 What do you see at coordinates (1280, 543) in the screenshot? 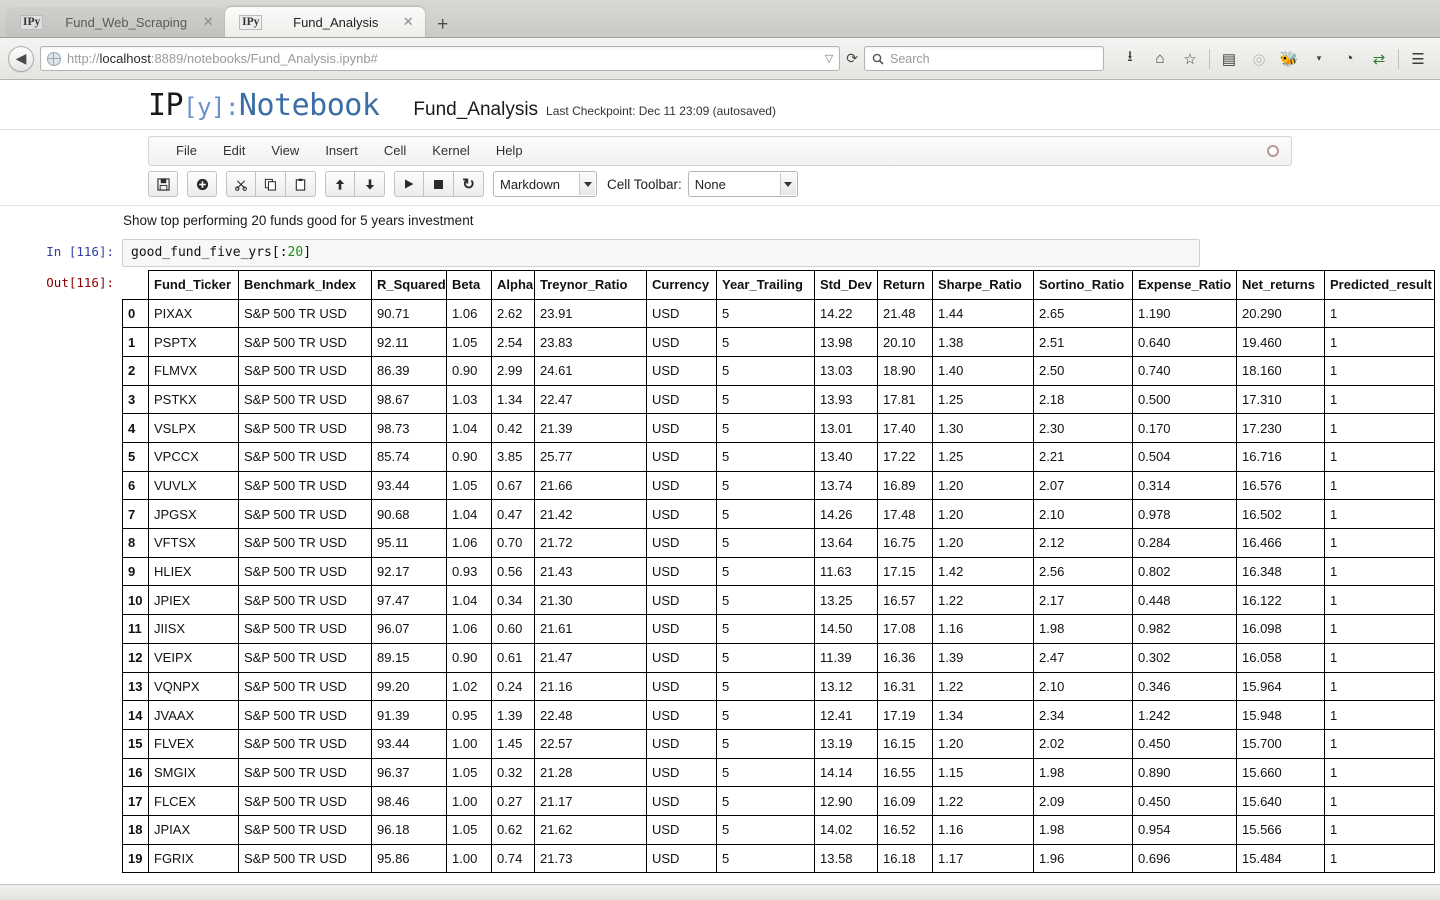
I see `table-cell: 16.466` at bounding box center [1280, 543].